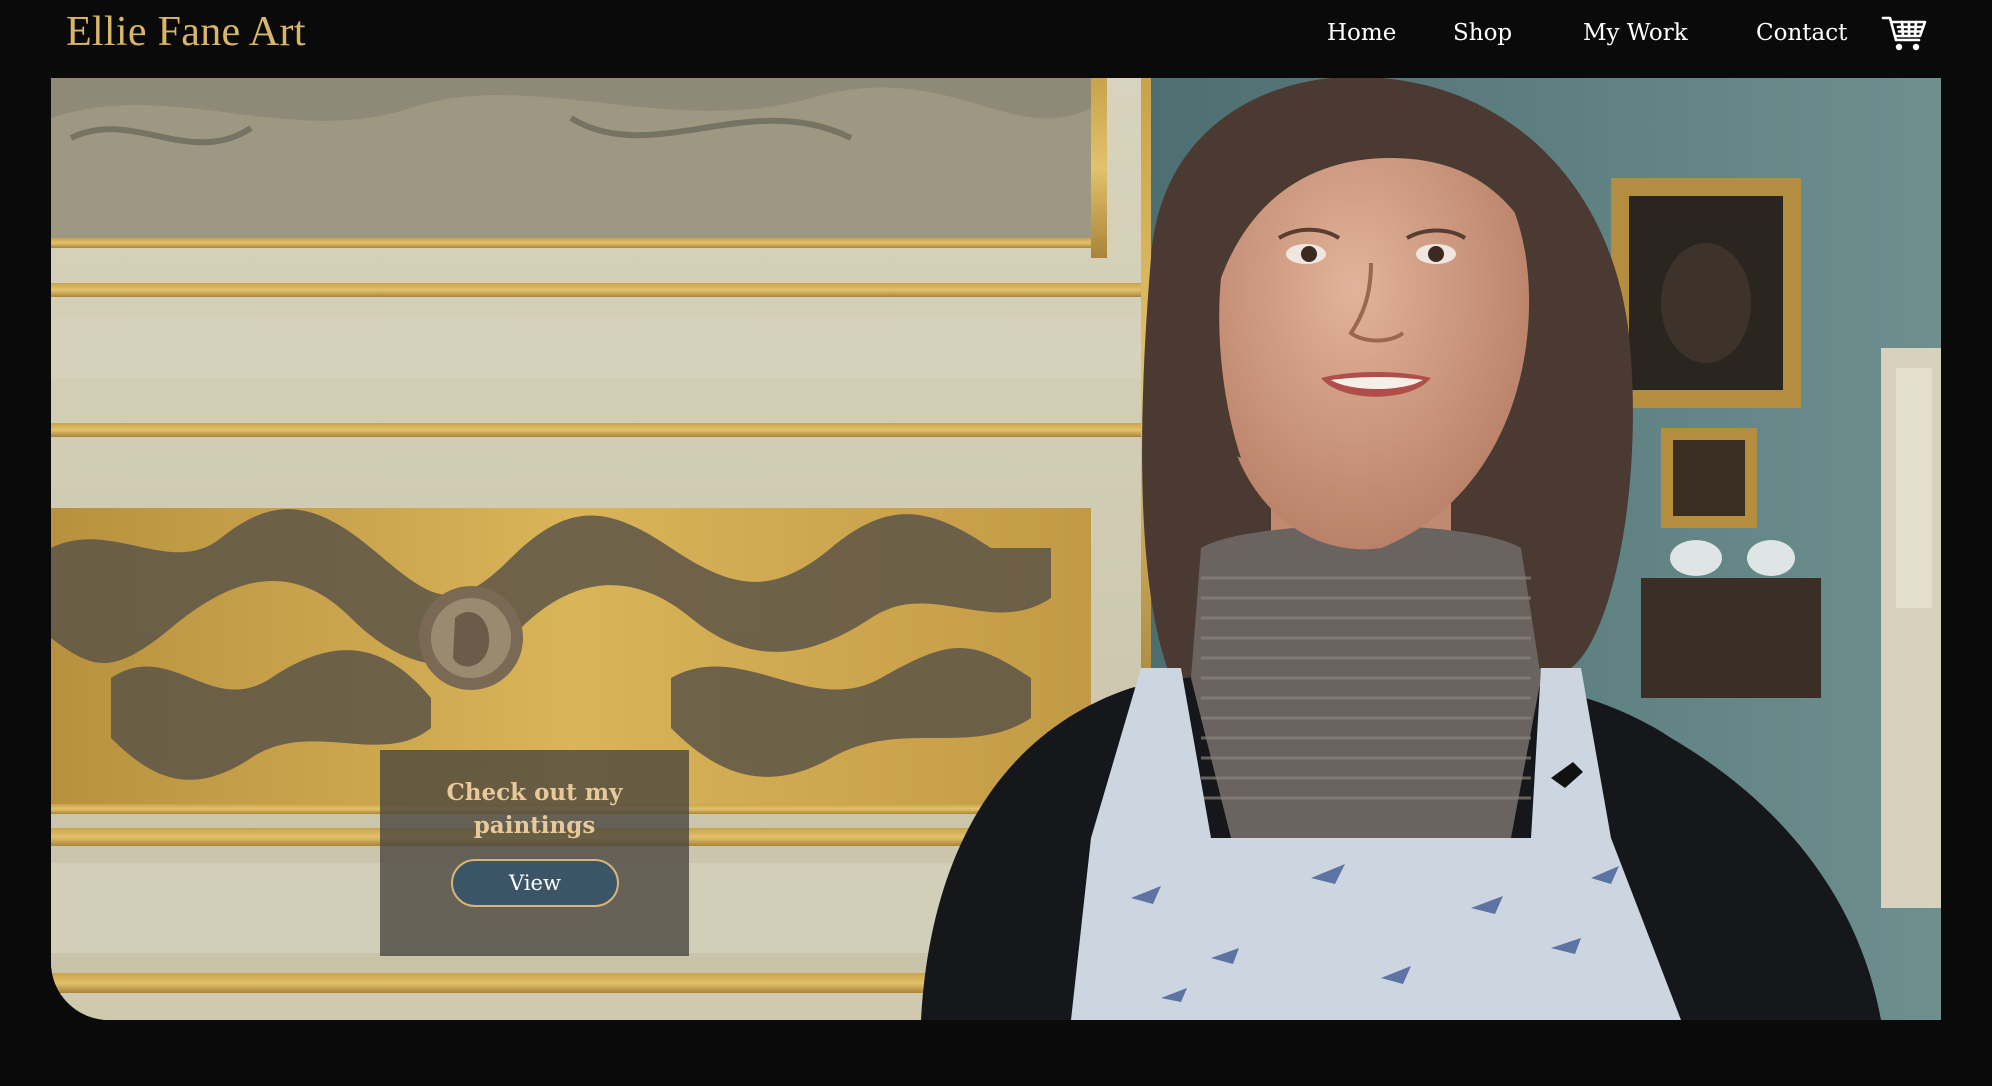 The height and width of the screenshot is (1086, 1992). What do you see at coordinates (996, 39) in the screenshot?
I see `site-header: Ellie Fane Art Home Shop My Work Contact` at bounding box center [996, 39].